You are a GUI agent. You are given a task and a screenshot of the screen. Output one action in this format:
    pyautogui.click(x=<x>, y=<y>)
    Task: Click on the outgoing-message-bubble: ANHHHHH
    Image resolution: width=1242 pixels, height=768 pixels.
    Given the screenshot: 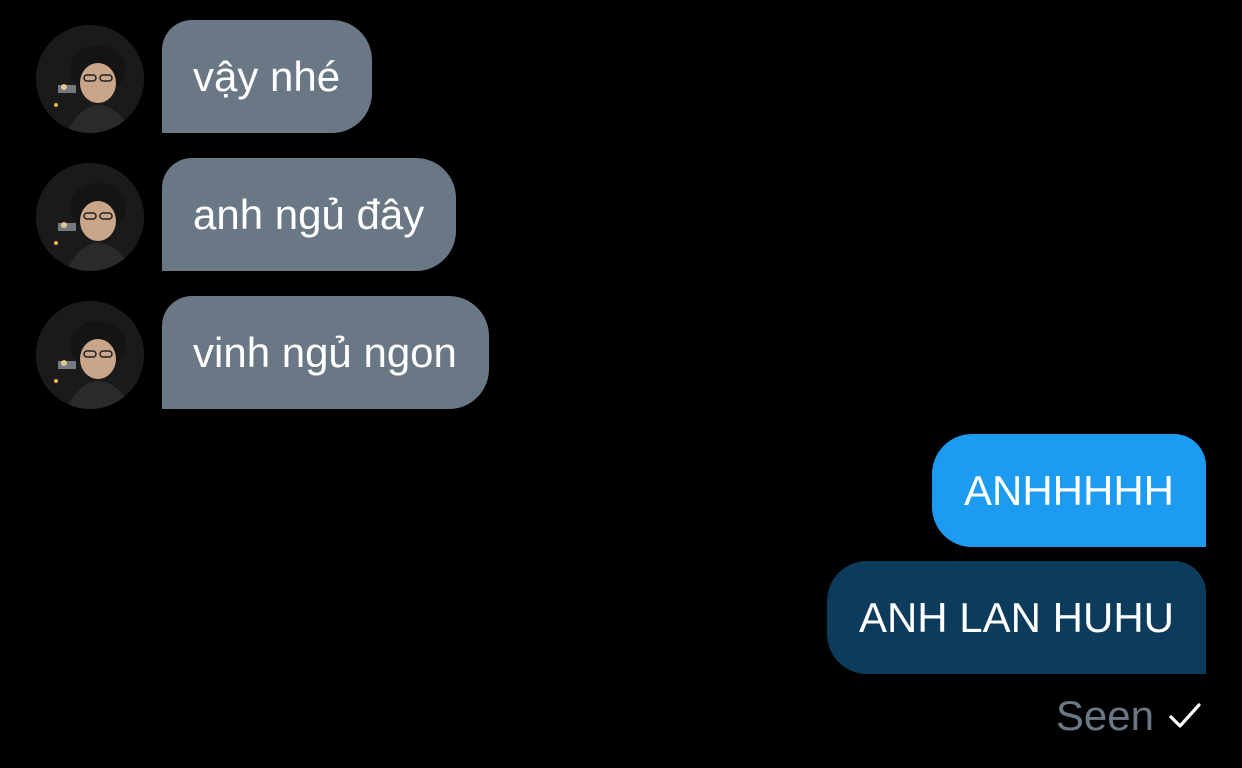 What is the action you would take?
    pyautogui.click(x=1069, y=490)
    